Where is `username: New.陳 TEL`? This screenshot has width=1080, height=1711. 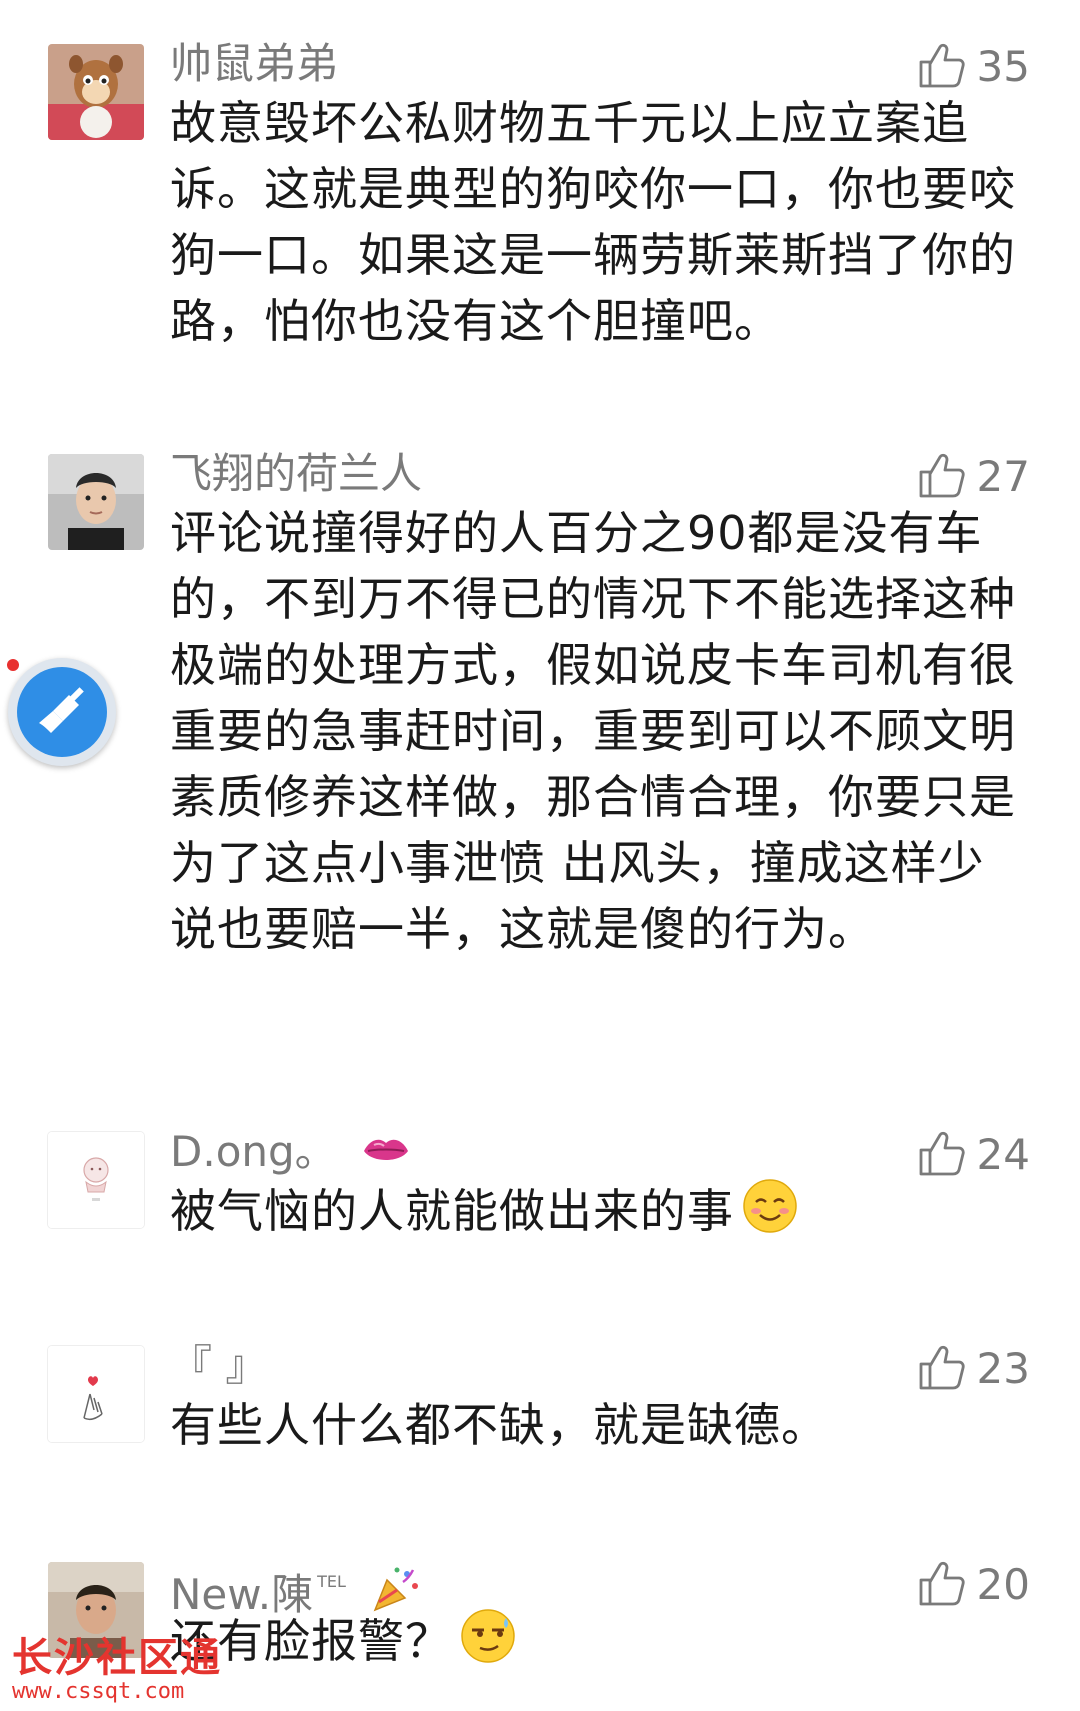
username: New.陳 TEL is located at coordinates (295, 1585).